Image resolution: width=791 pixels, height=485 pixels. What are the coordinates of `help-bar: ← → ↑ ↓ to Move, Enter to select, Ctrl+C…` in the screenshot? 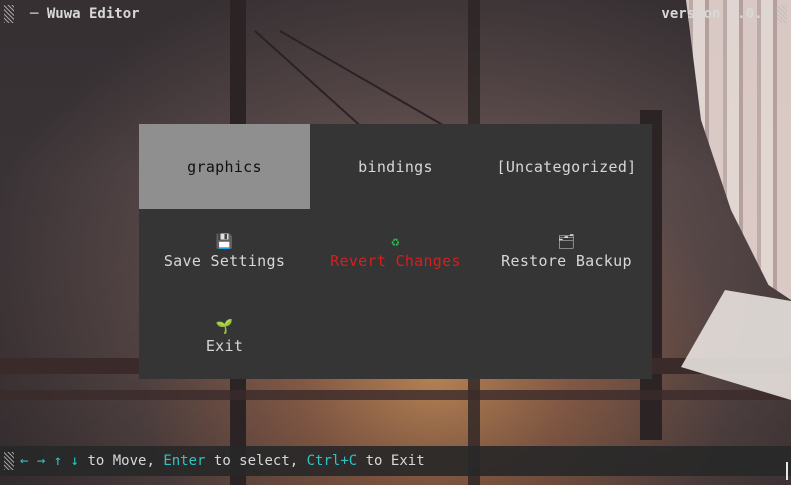 It's located at (395, 461).